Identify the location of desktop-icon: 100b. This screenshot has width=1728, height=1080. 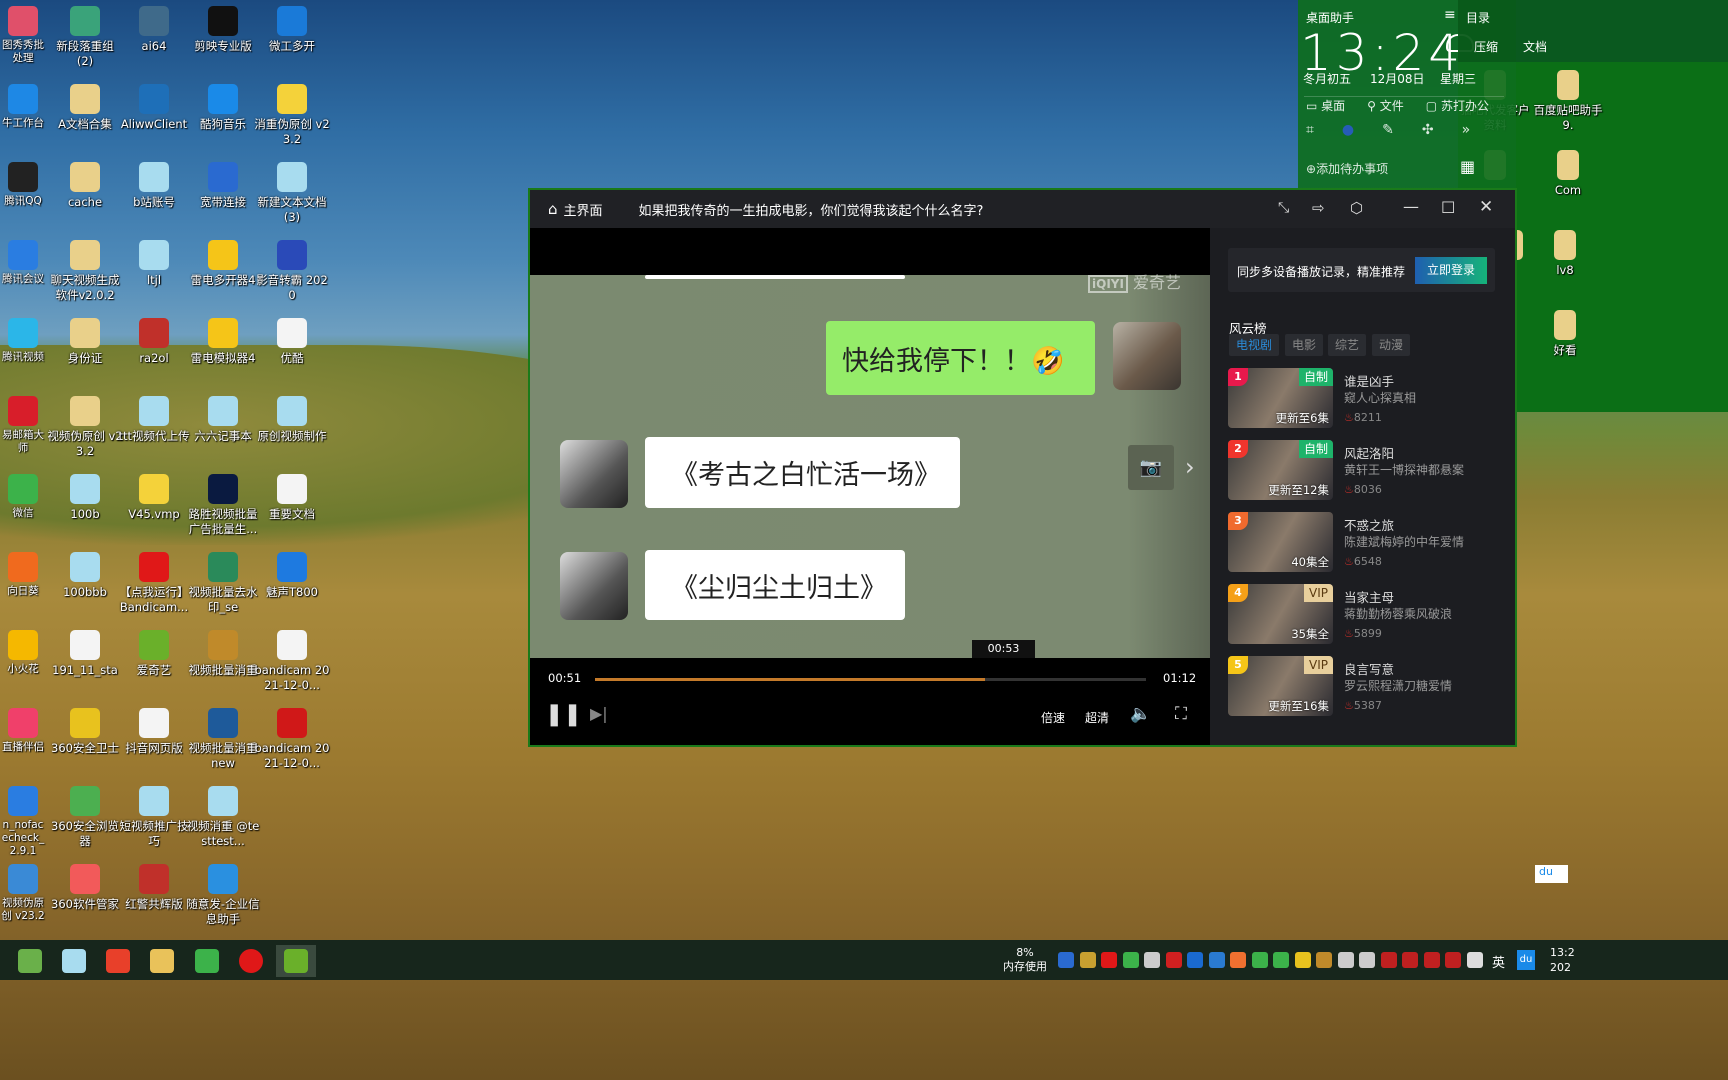
(85, 498).